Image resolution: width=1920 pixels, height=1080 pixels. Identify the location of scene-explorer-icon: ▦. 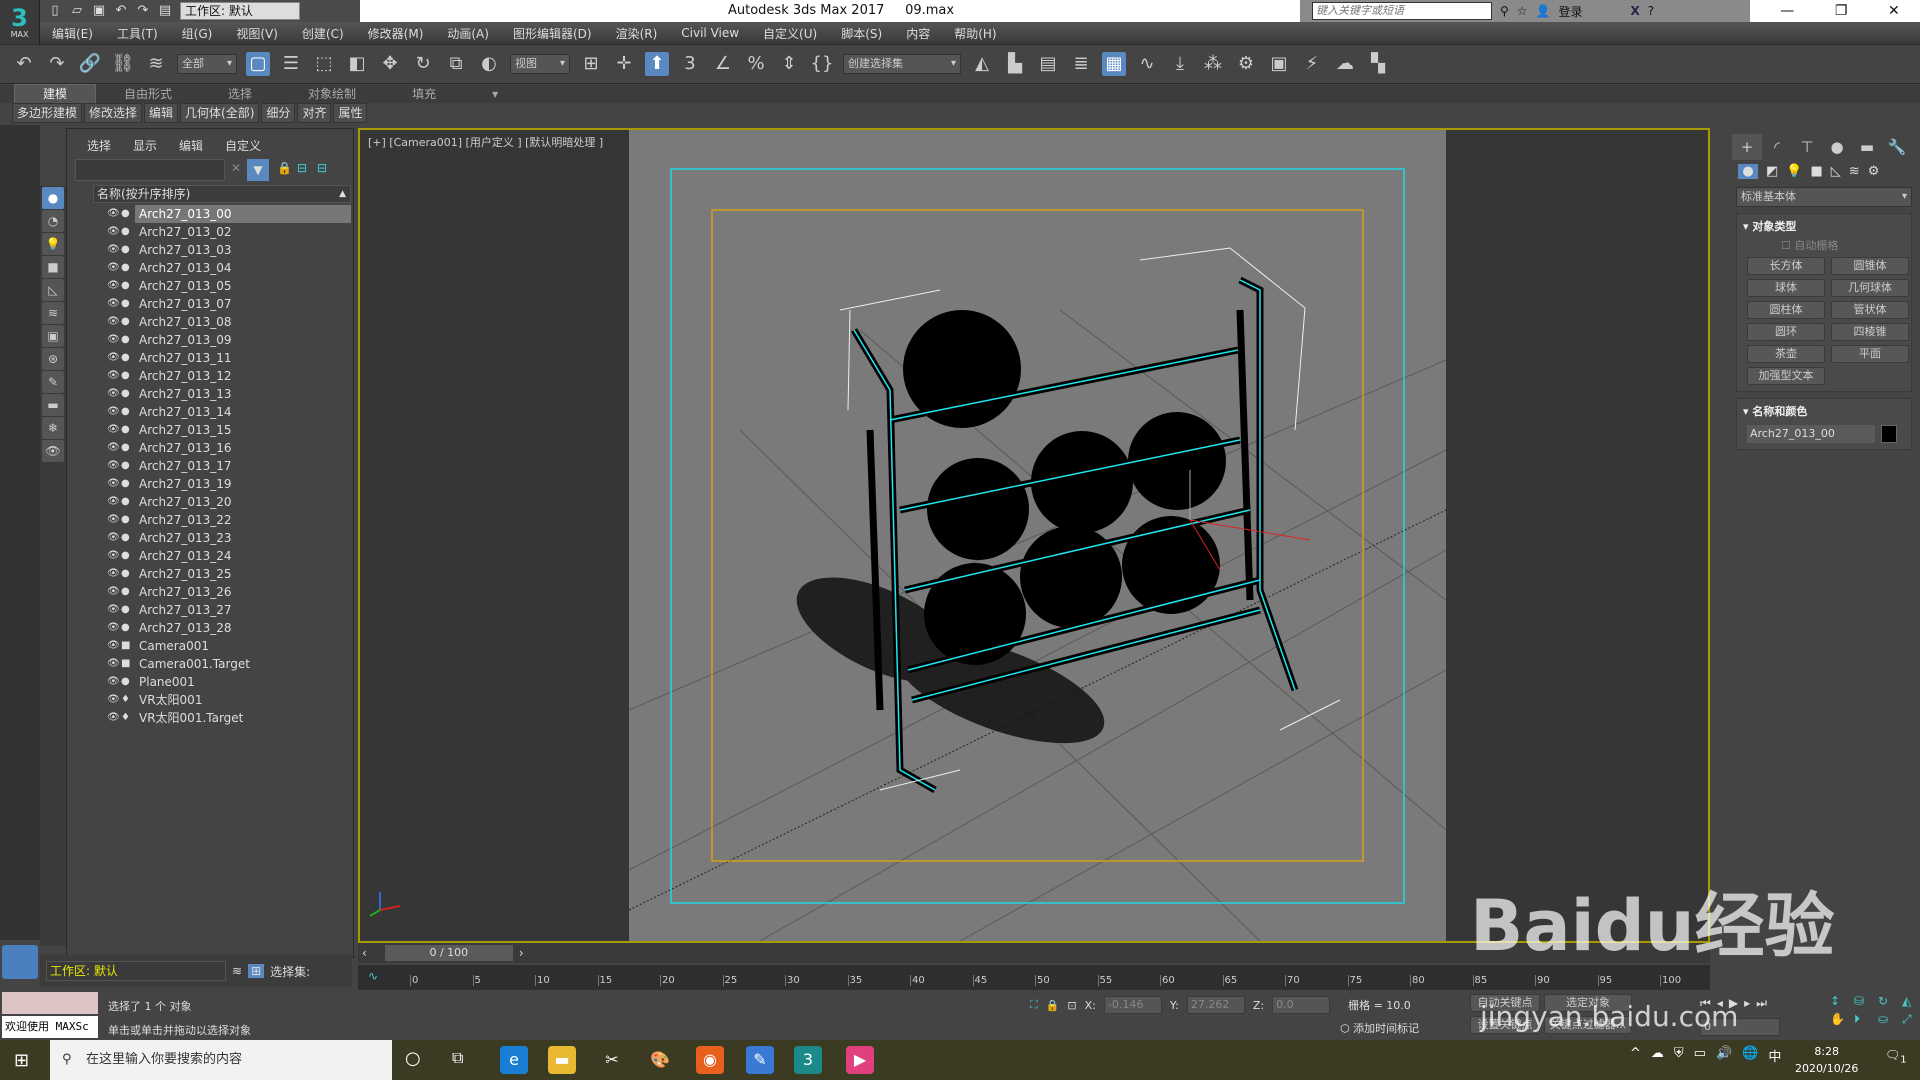
(1114, 64).